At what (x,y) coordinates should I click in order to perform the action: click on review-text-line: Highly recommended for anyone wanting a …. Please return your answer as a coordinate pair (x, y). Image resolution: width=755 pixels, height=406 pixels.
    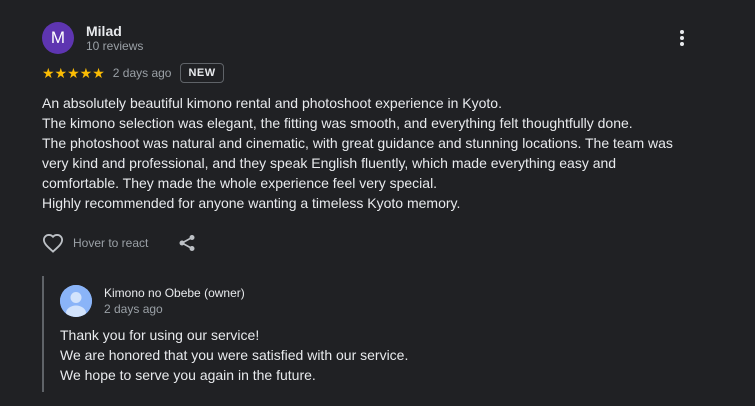
    Looking at the image, I should click on (251, 203).